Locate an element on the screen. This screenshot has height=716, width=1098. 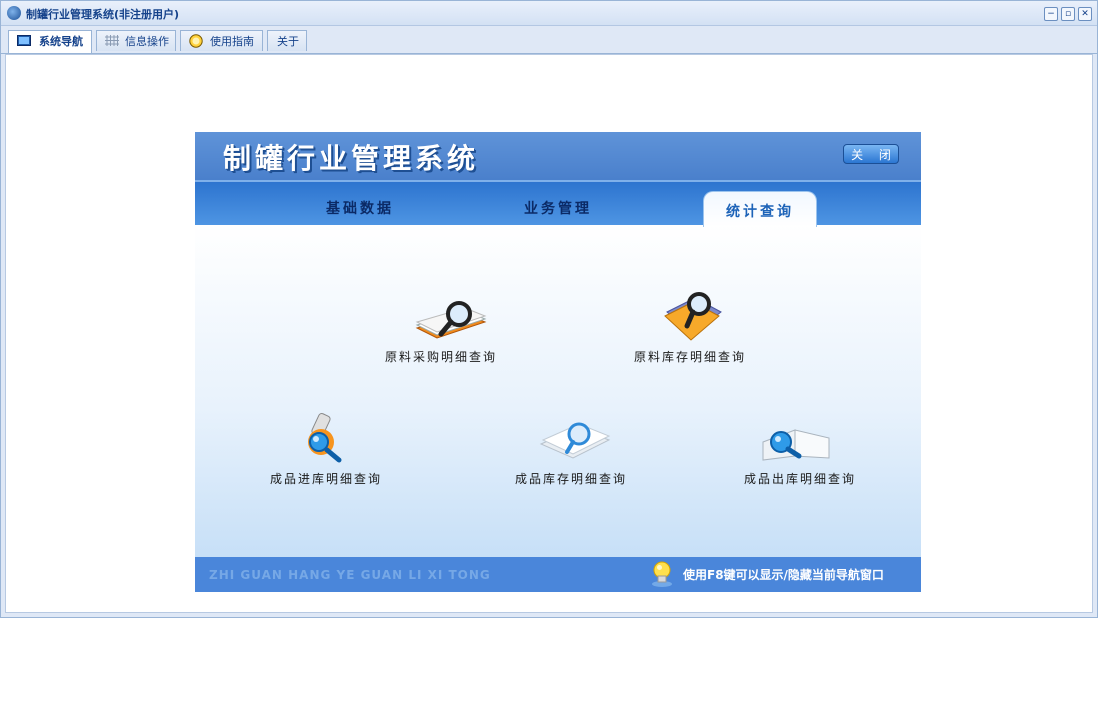
tab-about: 关于 is located at coordinates (287, 40).